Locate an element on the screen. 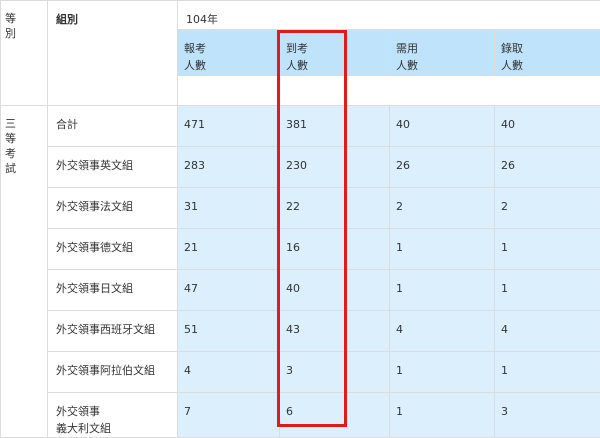 Image resolution: width=600 pixels, height=438 pixels. cell-attendees: 22 is located at coordinates (335, 208).